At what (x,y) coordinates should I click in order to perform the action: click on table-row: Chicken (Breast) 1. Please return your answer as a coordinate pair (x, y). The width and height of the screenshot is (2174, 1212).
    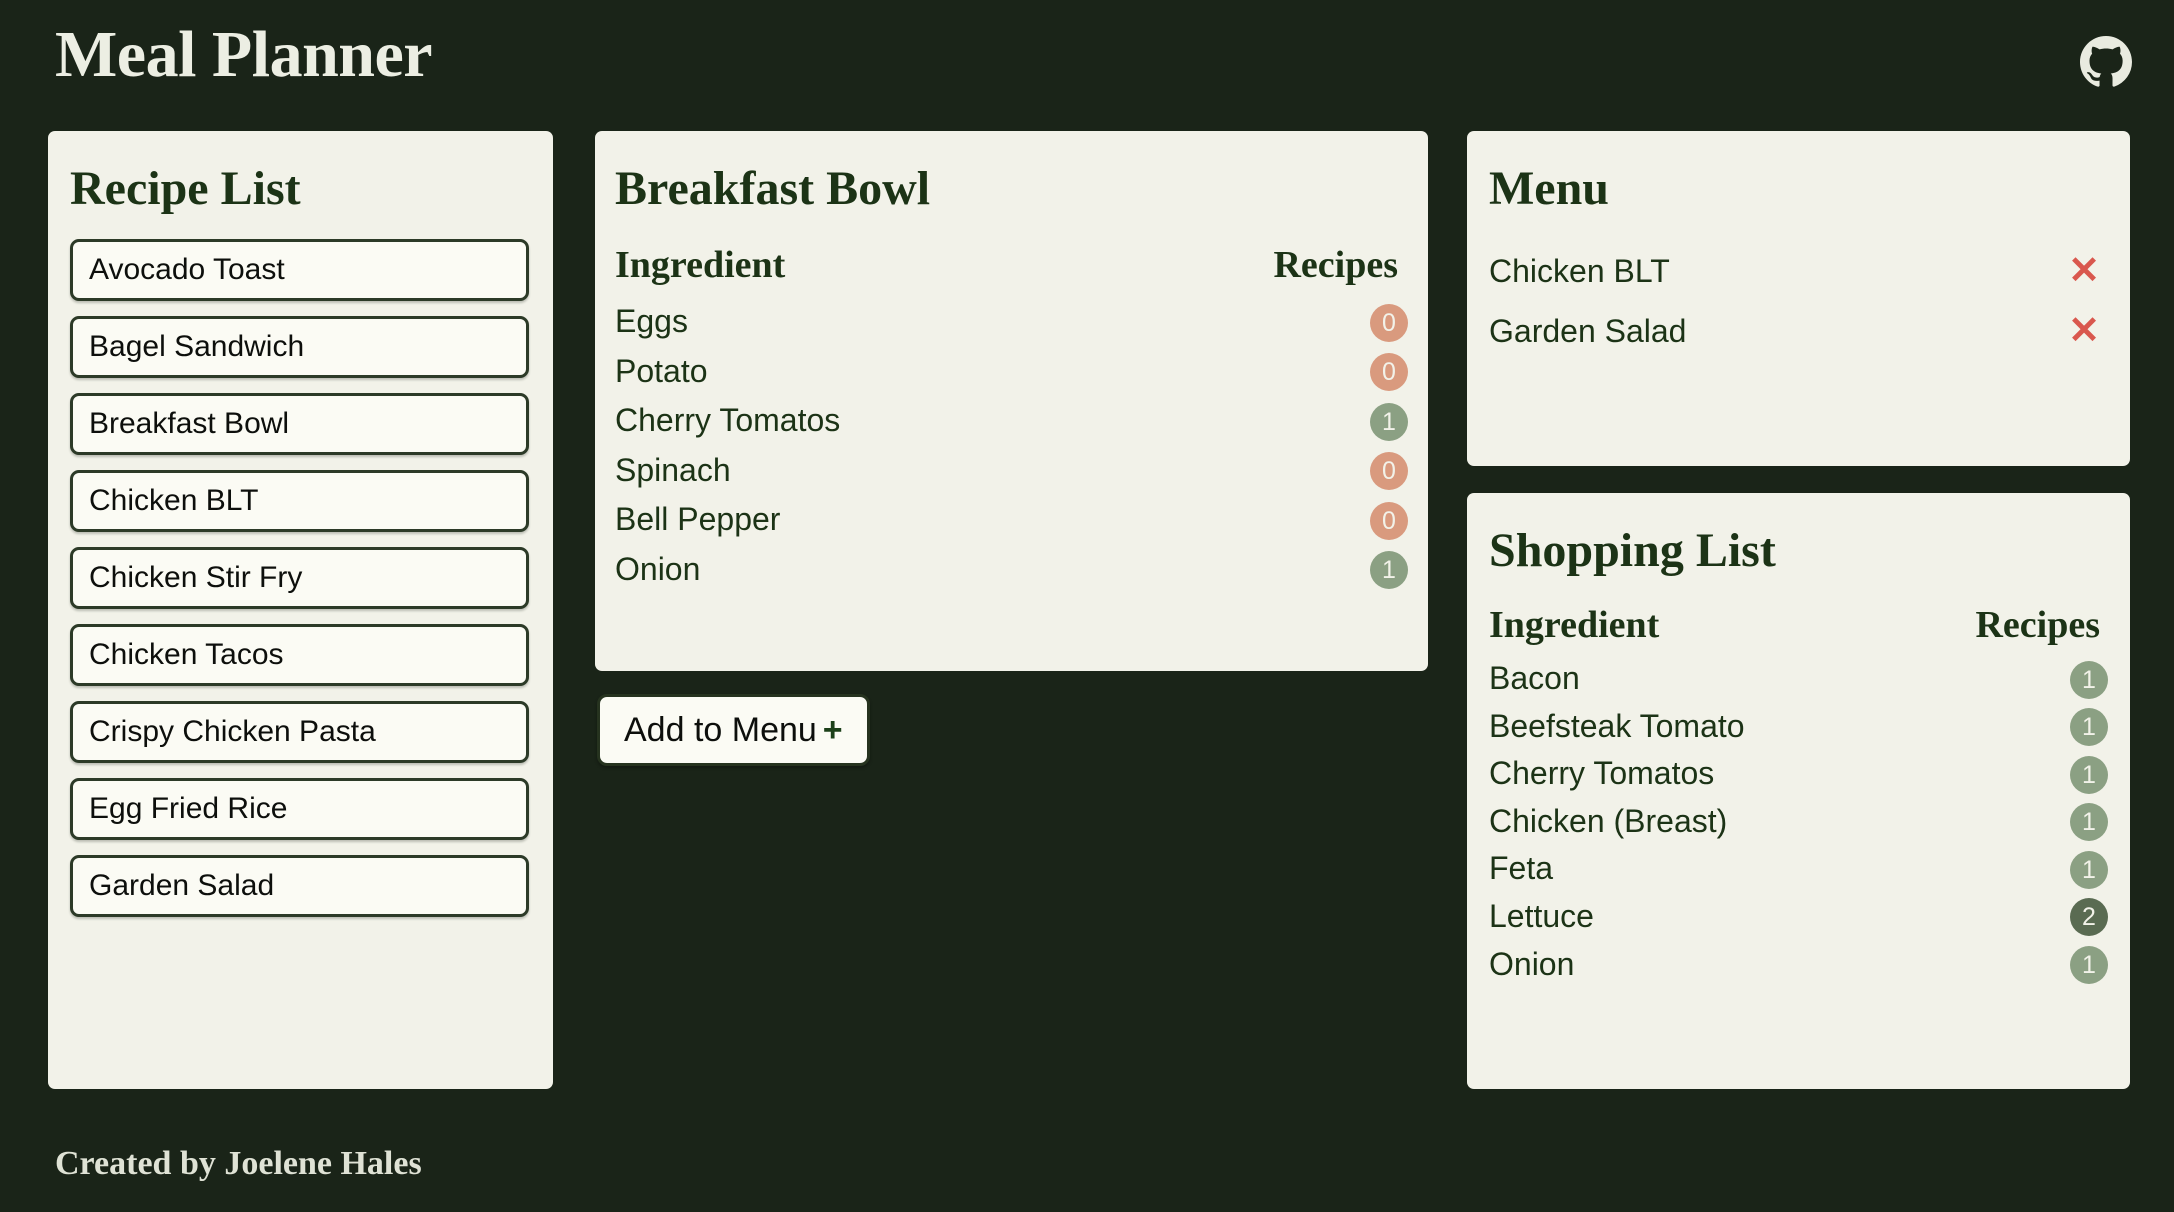
    Looking at the image, I should click on (1798, 822).